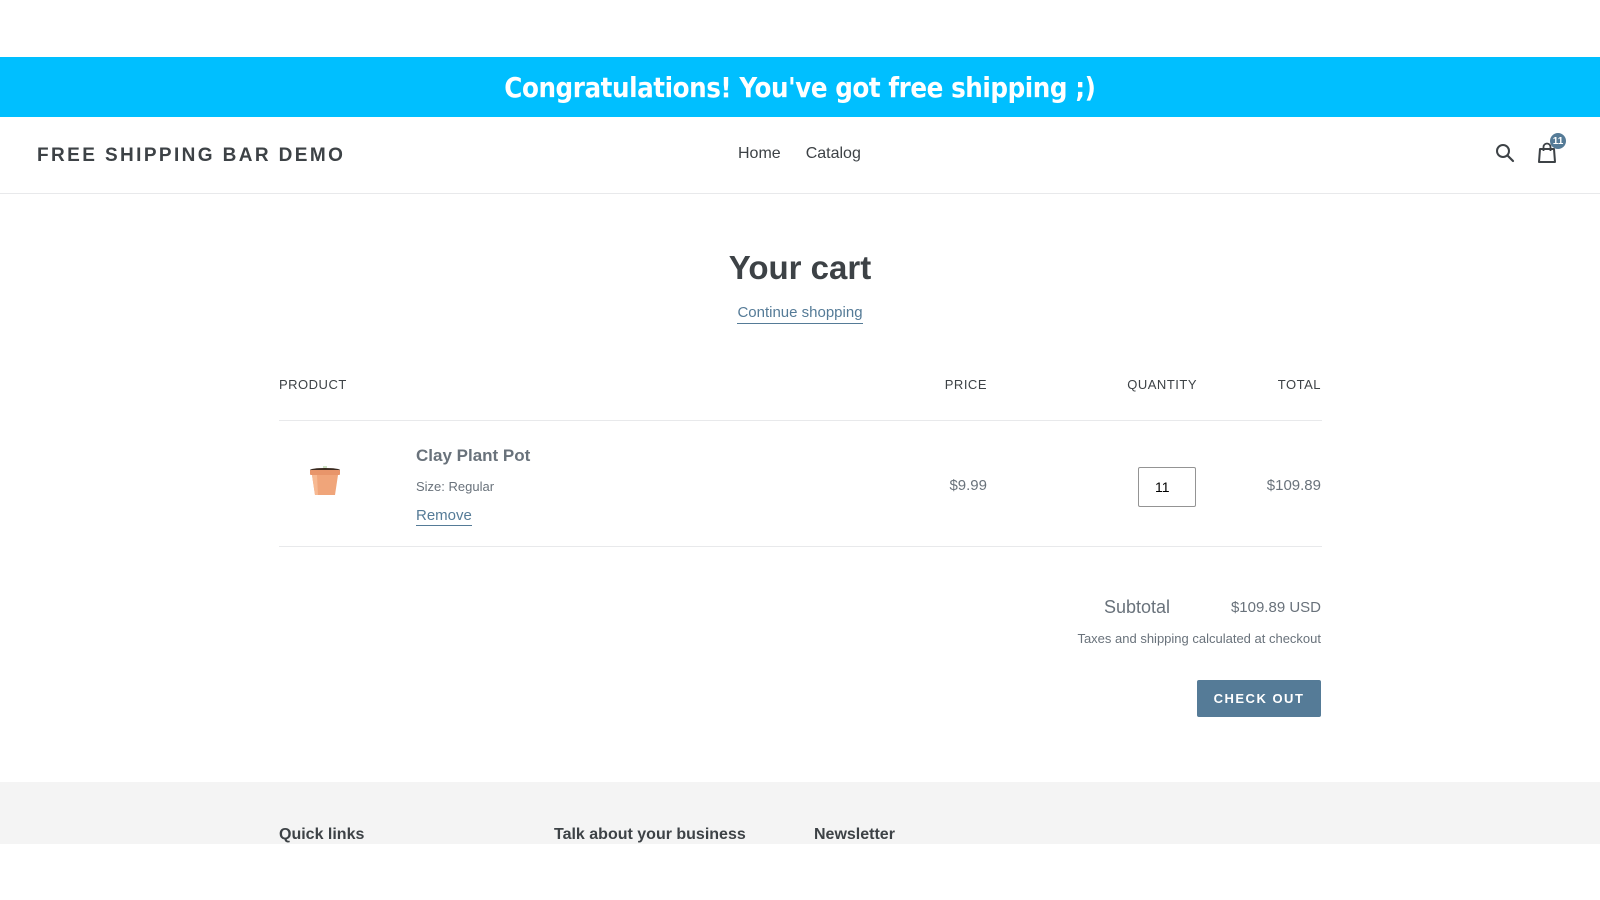 This screenshot has width=1600, height=900. What do you see at coordinates (473, 456) in the screenshot?
I see `product-name-link: Clay Plant Pot` at bounding box center [473, 456].